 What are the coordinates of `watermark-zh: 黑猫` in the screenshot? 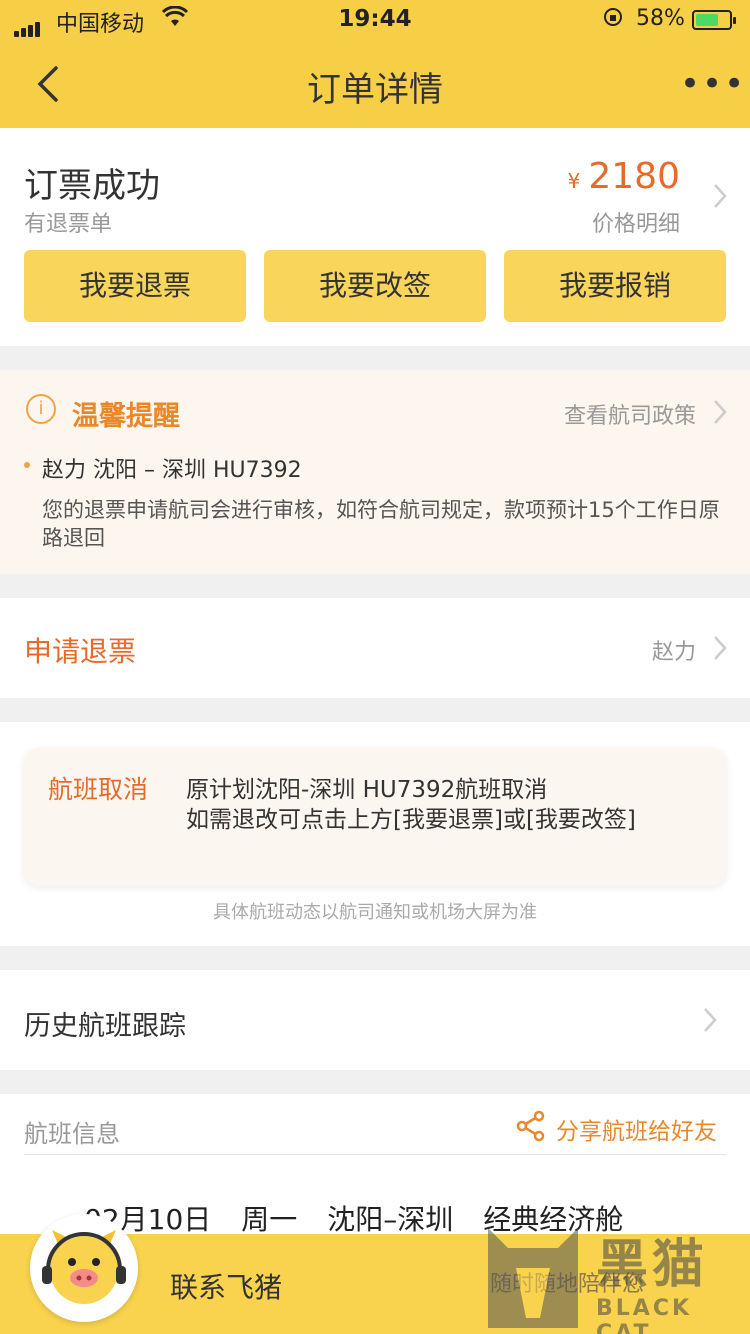 It's located at (652, 1265).